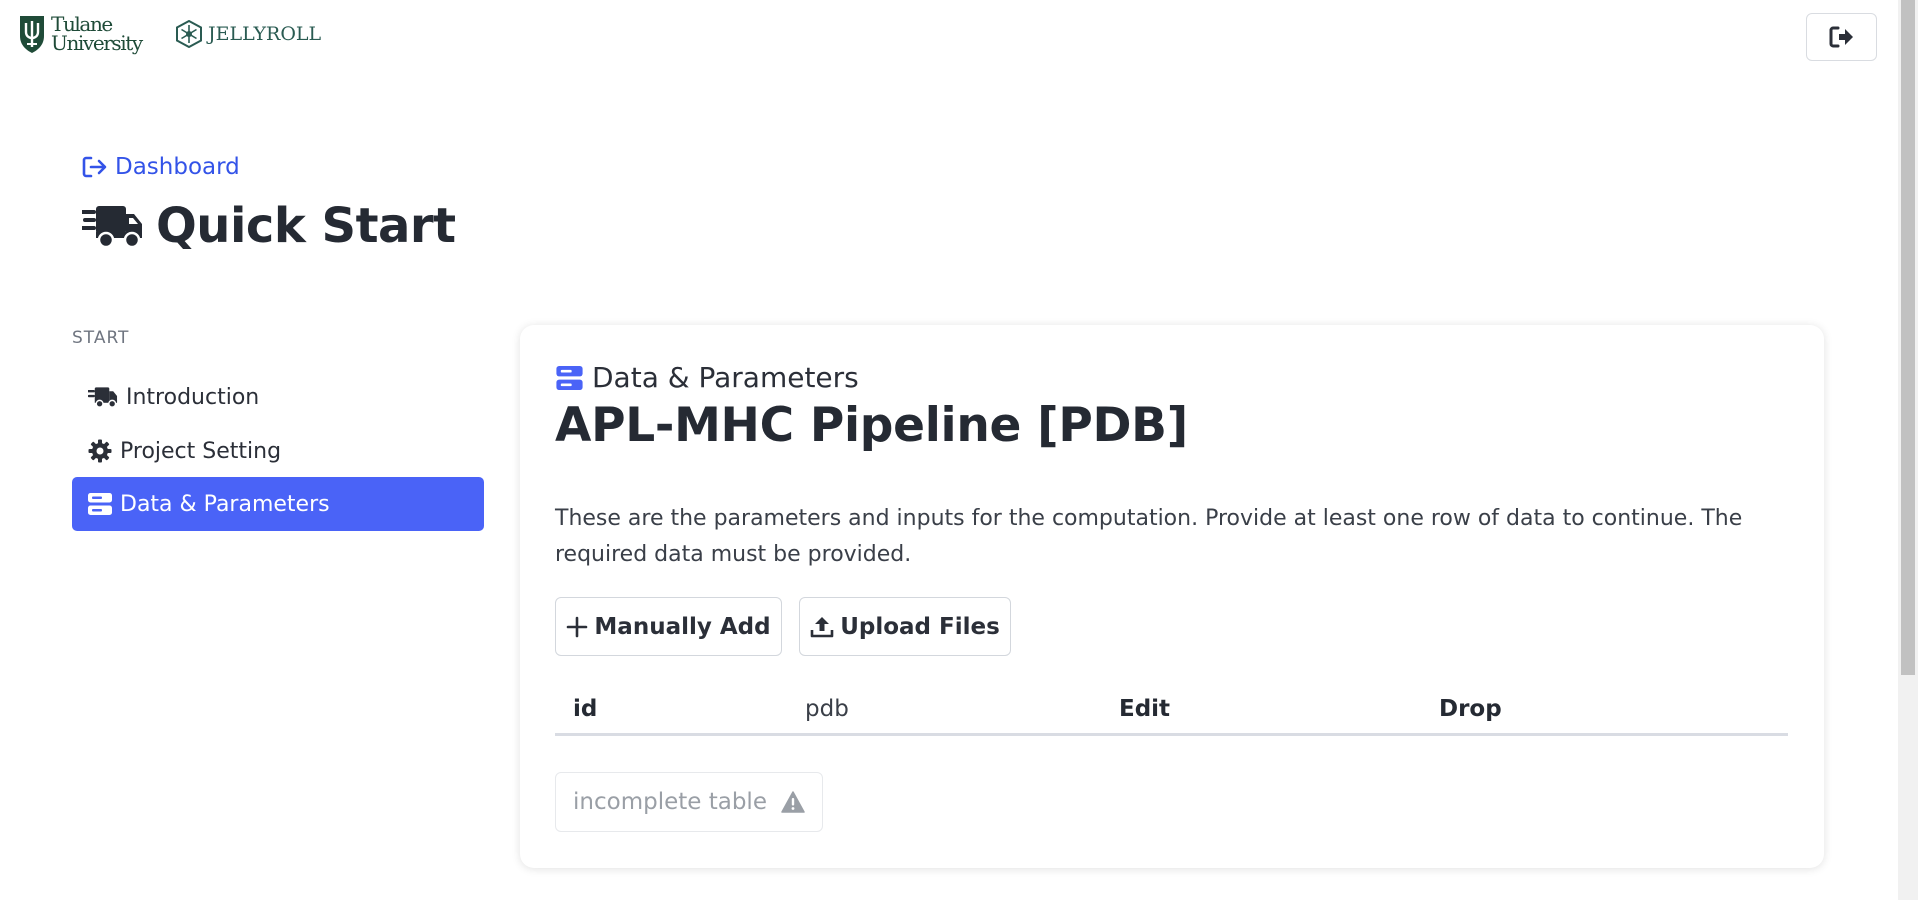 This screenshot has width=1918, height=900. I want to click on arrow-right-from-bracket-icon, so click(94, 167).